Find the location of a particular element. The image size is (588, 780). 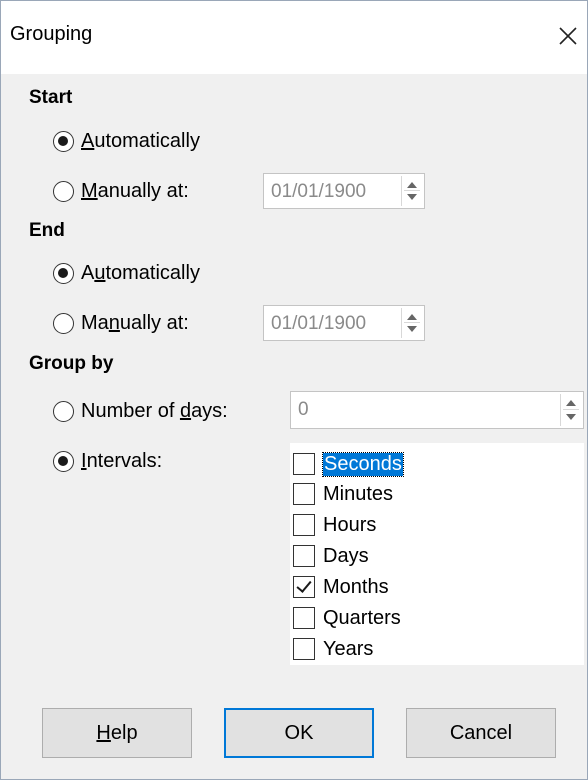

end-date-spin-buttons is located at coordinates (411, 323).